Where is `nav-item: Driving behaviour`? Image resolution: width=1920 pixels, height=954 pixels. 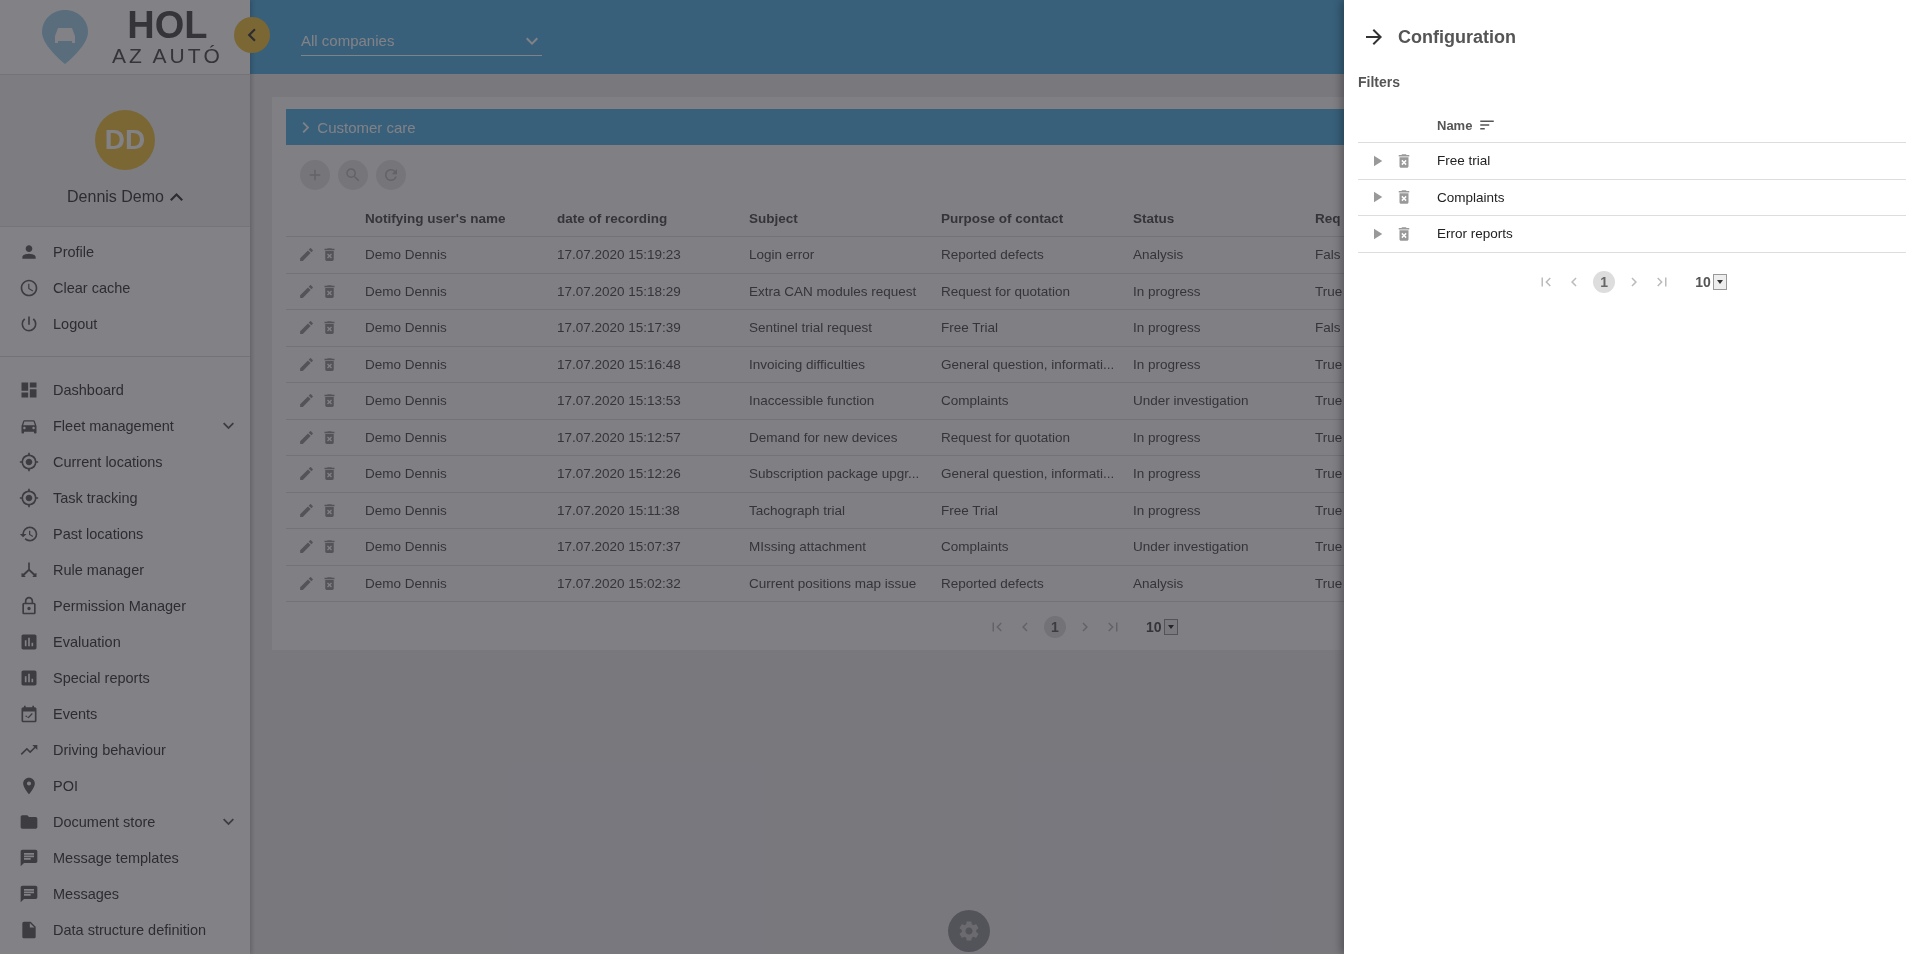 nav-item: Driving behaviour is located at coordinates (125, 750).